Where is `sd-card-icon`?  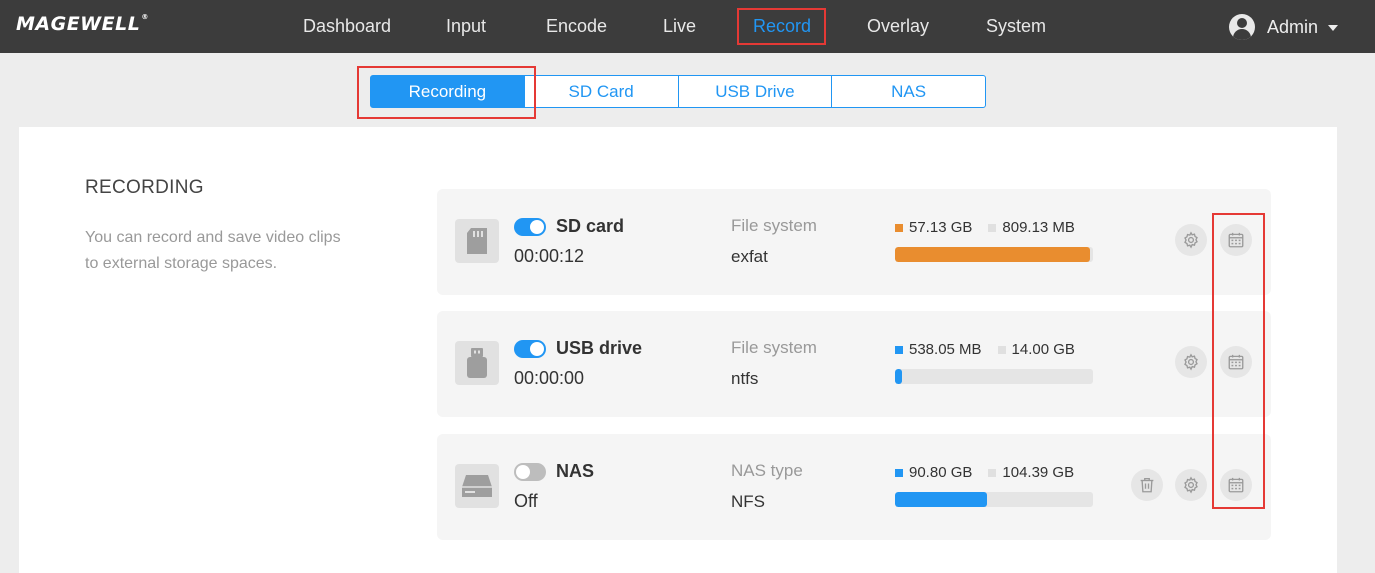 sd-card-icon is located at coordinates (477, 241).